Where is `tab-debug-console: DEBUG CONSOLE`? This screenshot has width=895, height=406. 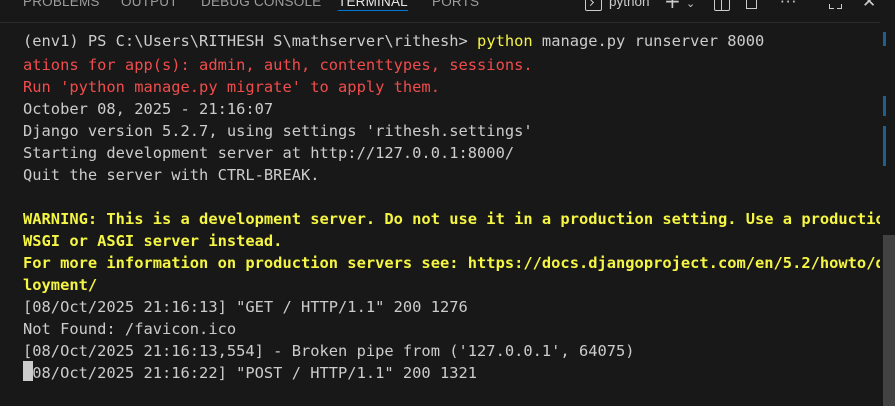
tab-debug-console: DEBUG CONSOLE is located at coordinates (261, 8).